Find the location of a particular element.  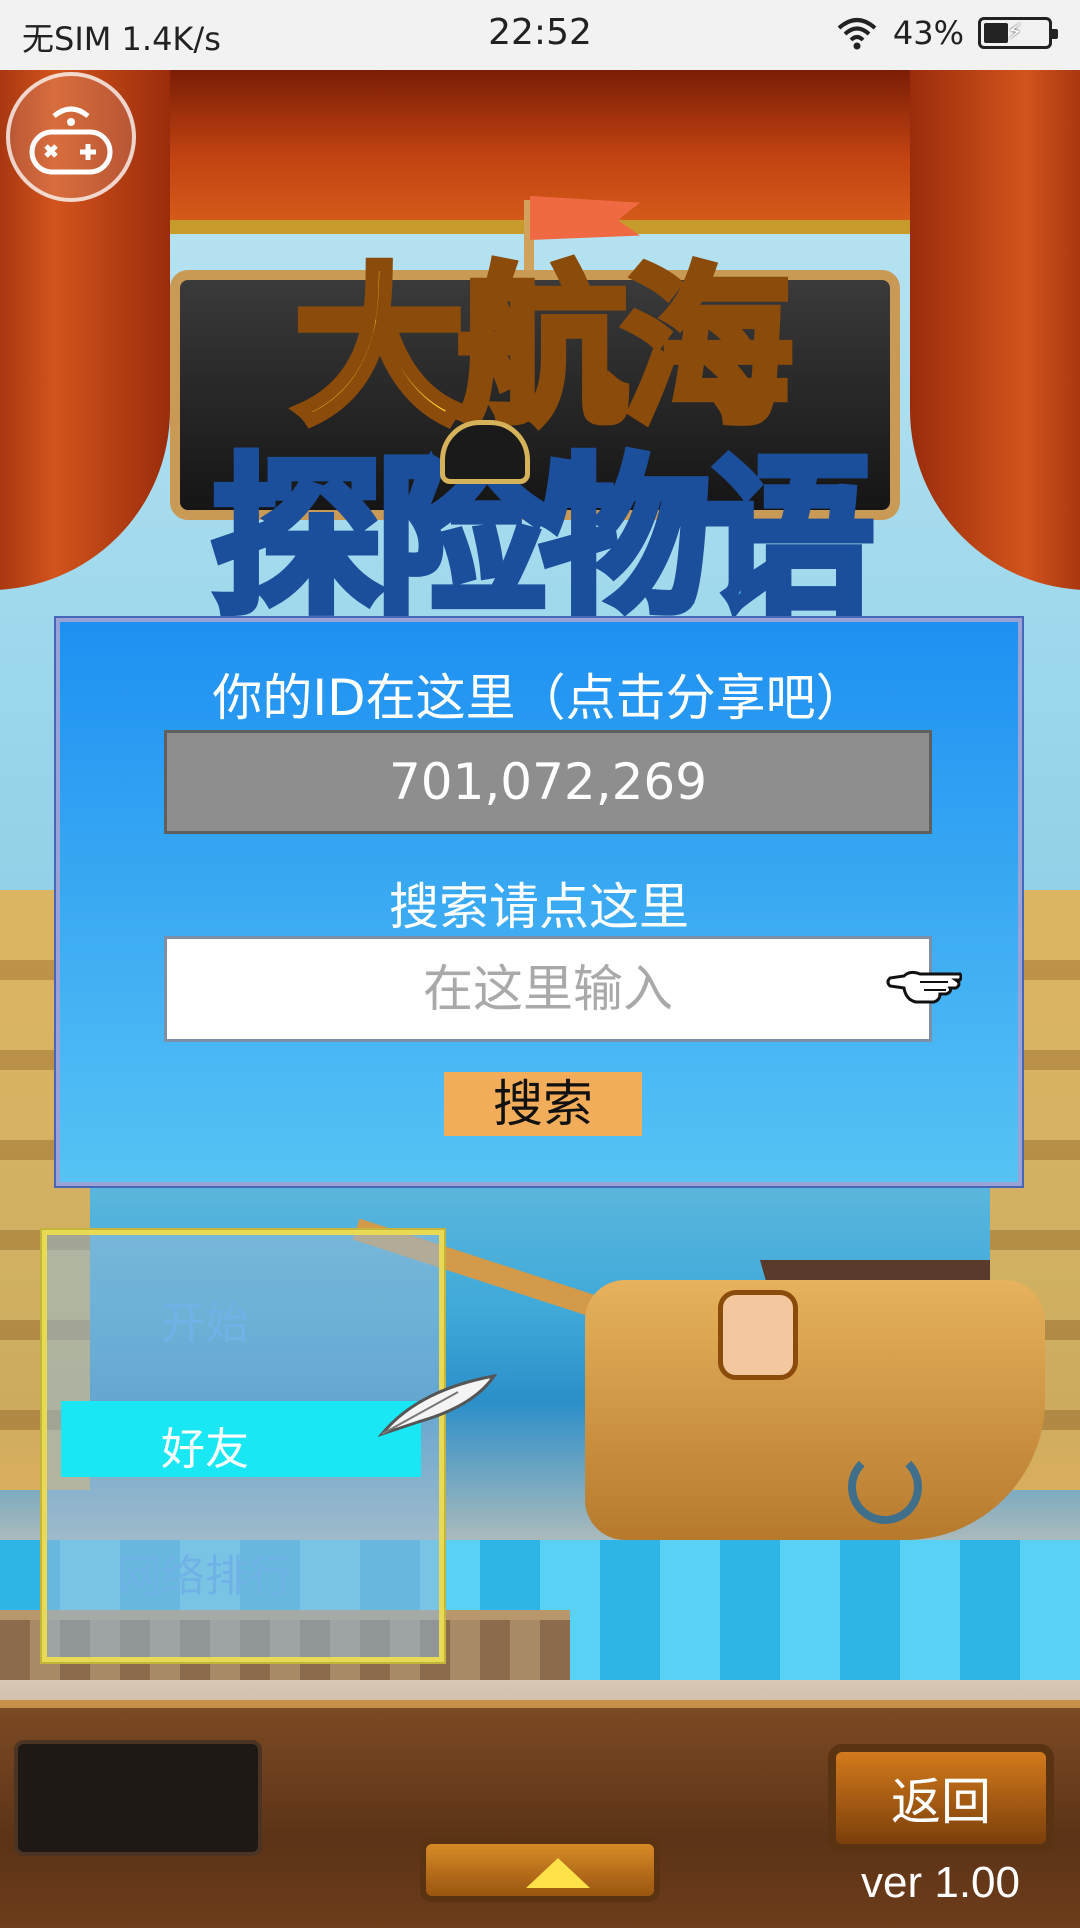

status-right: 43% ⚡ is located at coordinates (946, 33).